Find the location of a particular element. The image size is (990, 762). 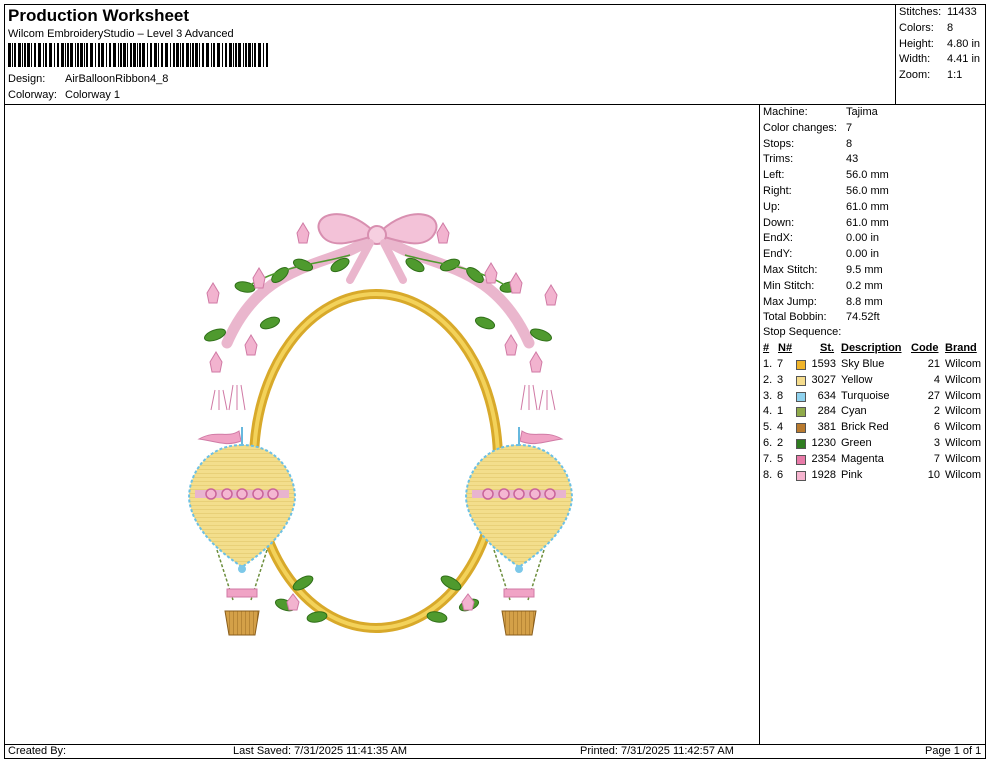

machine-info-label: Stops: is located at coordinates (779, 143).